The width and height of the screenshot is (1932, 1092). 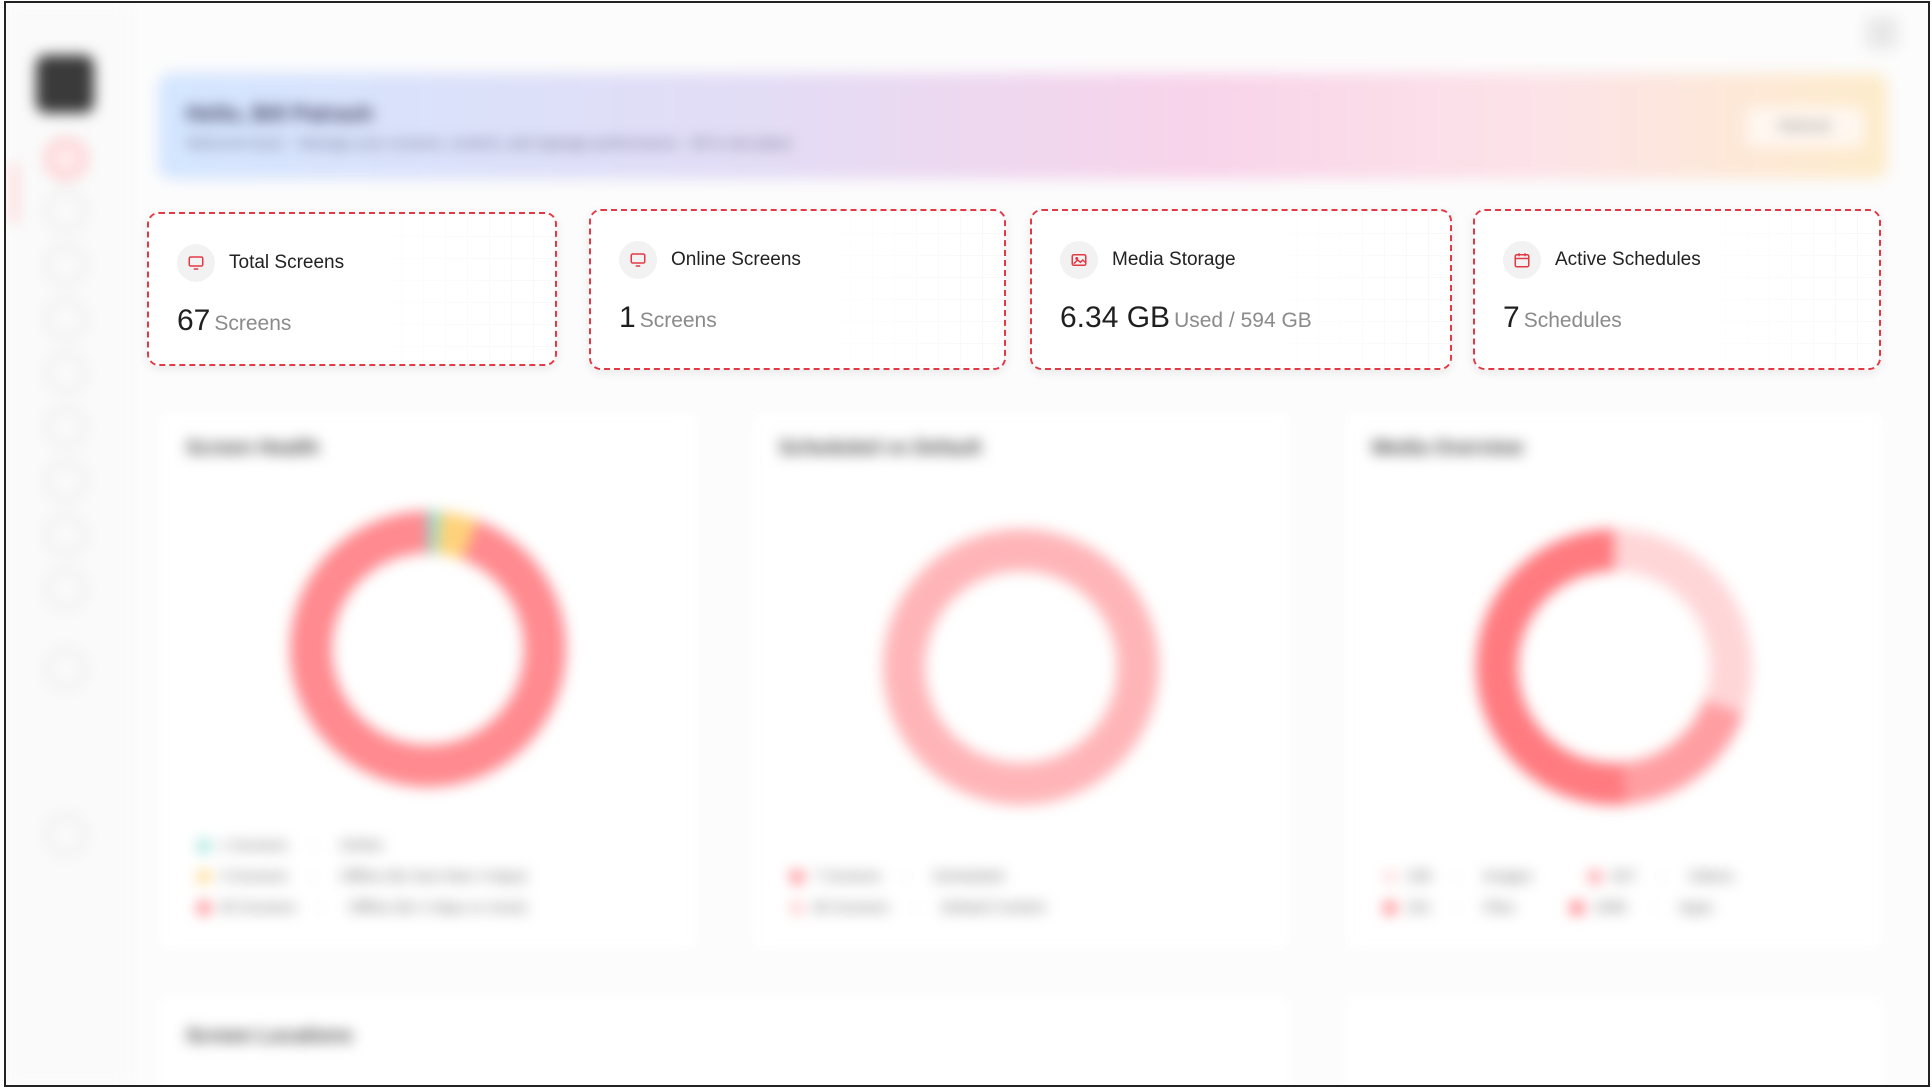 What do you see at coordinates (1559, 876) in the screenshot?
I see `legend-item: 158: Images 207: Videos` at bounding box center [1559, 876].